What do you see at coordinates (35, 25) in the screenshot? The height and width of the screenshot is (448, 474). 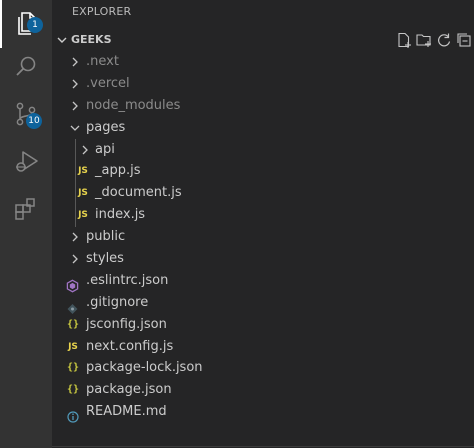 I see `explorer-badge: 1` at bounding box center [35, 25].